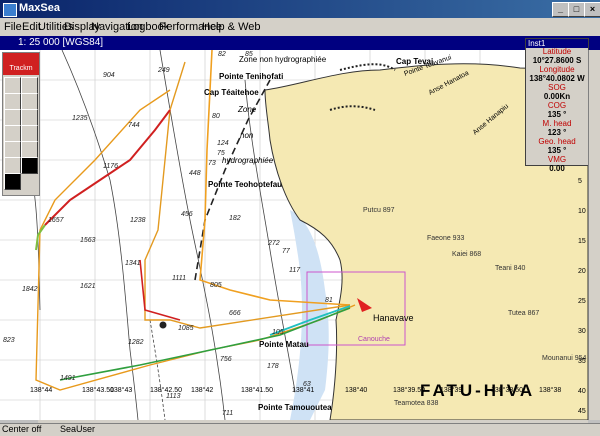 This screenshot has width=600, height=436. I want to click on sounding: 1621, so click(88, 286).